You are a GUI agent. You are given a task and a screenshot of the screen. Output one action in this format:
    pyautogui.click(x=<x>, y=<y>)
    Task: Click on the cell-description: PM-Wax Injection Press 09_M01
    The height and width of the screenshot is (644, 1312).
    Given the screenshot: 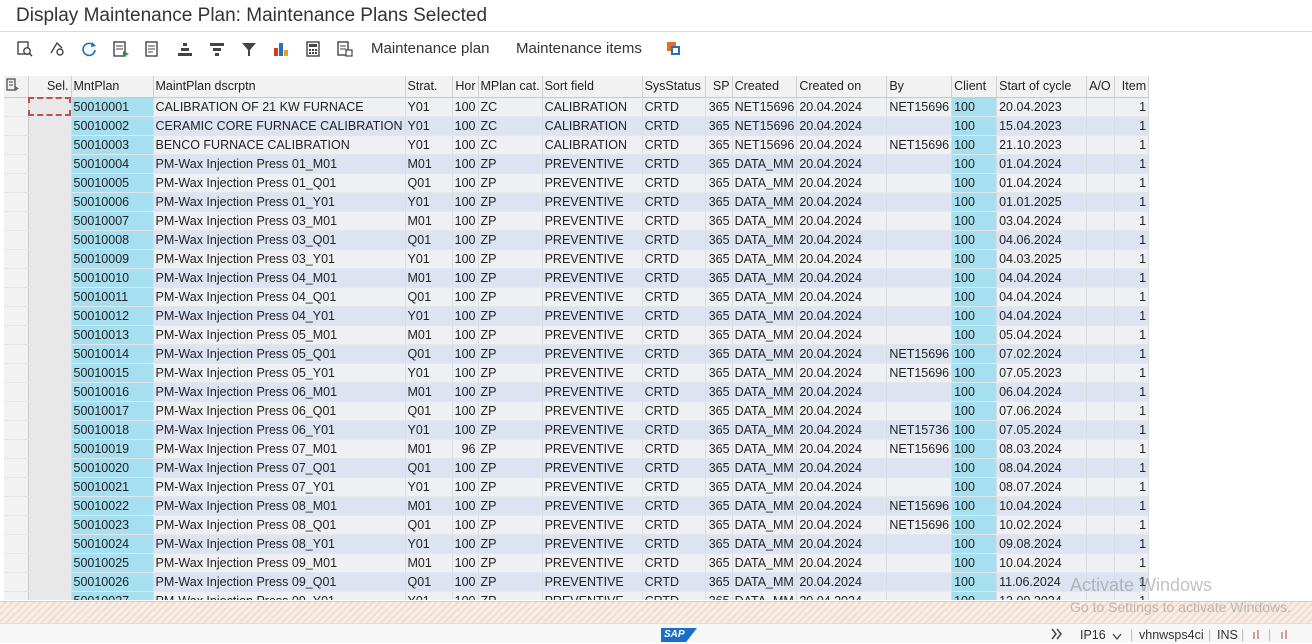 What is the action you would take?
    pyautogui.click(x=279, y=563)
    